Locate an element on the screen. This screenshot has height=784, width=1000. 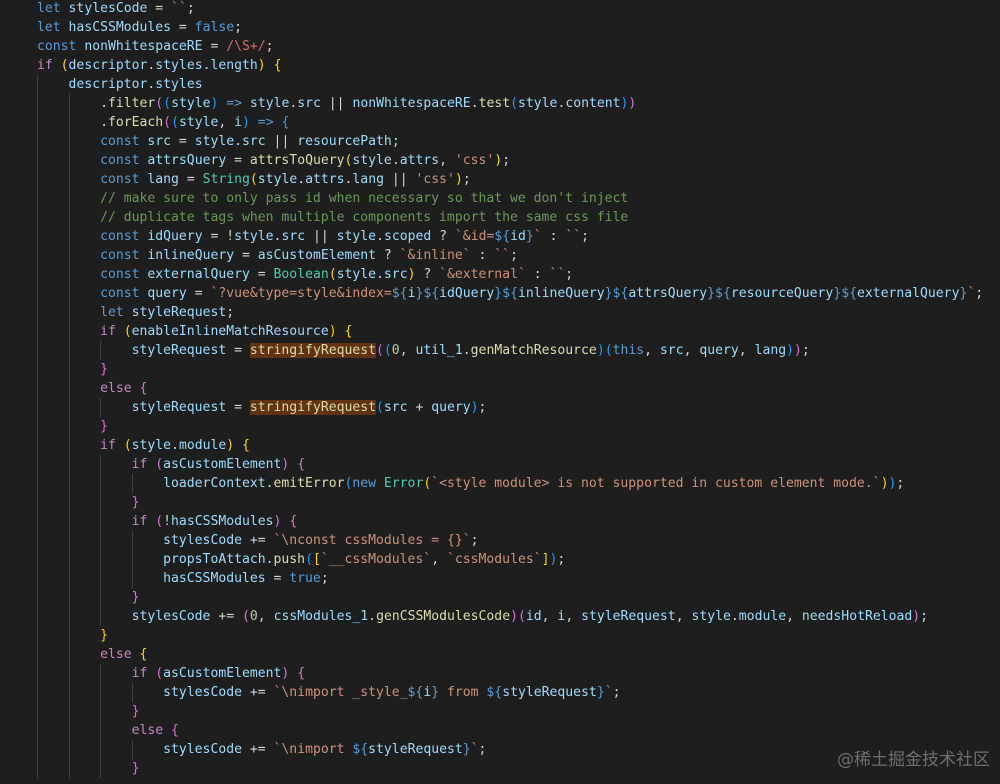
code-token: stylesCode is located at coordinates (202, 540).